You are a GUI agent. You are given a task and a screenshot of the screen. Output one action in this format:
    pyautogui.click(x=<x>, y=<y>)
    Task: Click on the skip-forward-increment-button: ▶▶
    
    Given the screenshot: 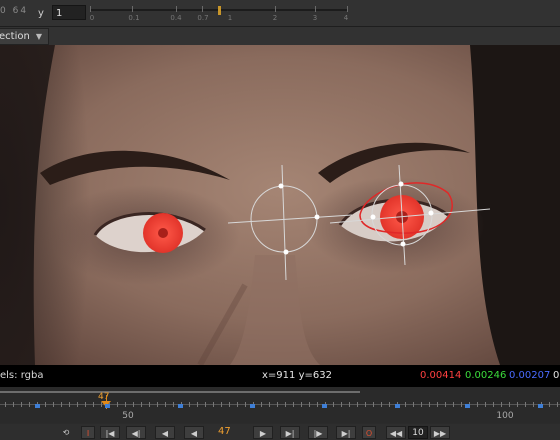 What is the action you would take?
    pyautogui.click(x=440, y=432)
    